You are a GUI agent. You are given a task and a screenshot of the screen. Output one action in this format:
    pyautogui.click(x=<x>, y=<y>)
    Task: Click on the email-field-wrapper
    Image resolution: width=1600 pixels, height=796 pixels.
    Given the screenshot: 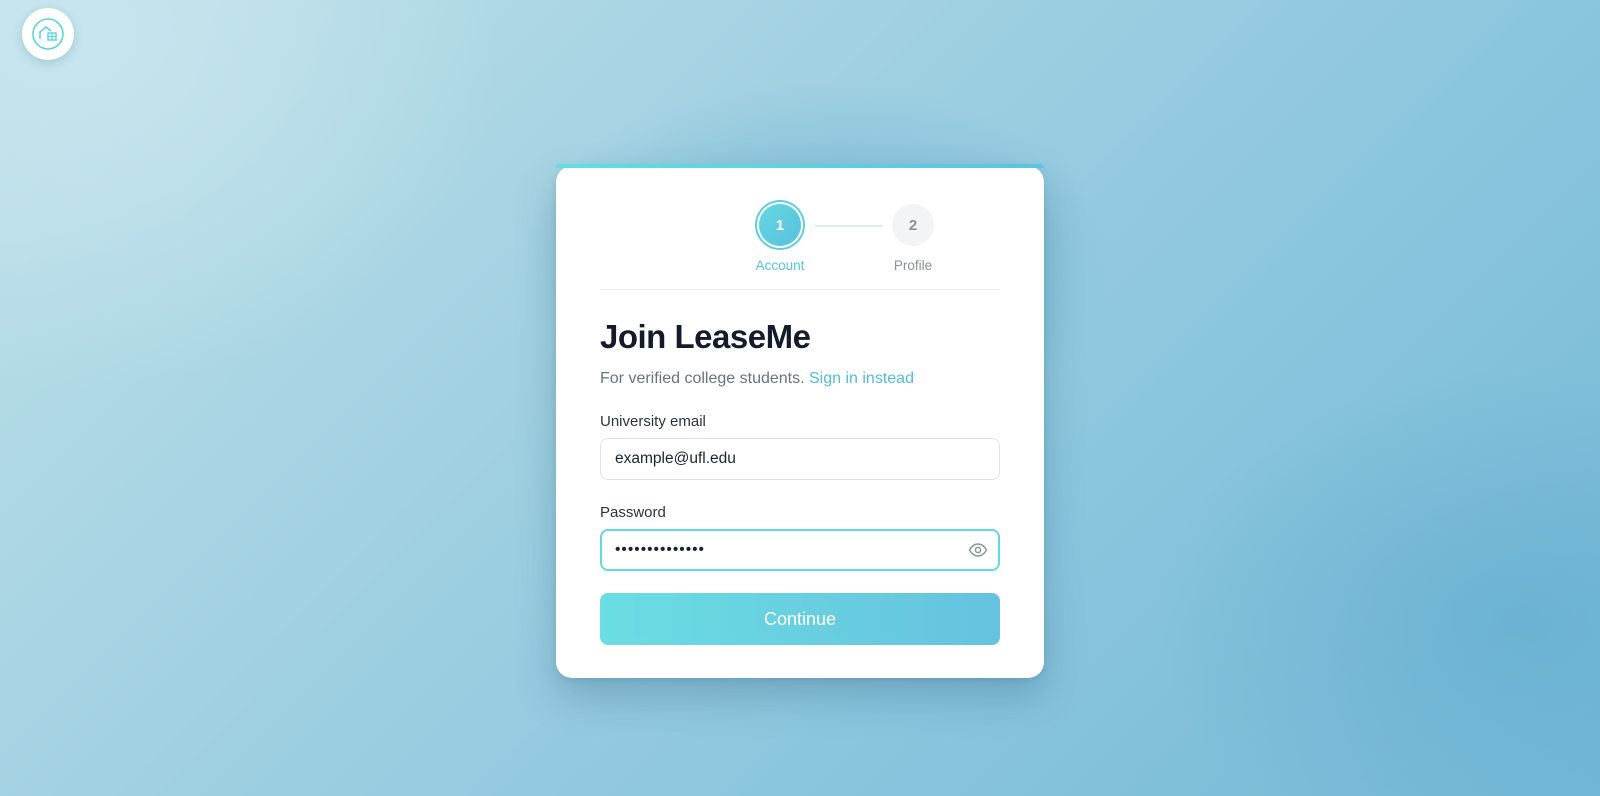 What is the action you would take?
    pyautogui.click(x=800, y=459)
    